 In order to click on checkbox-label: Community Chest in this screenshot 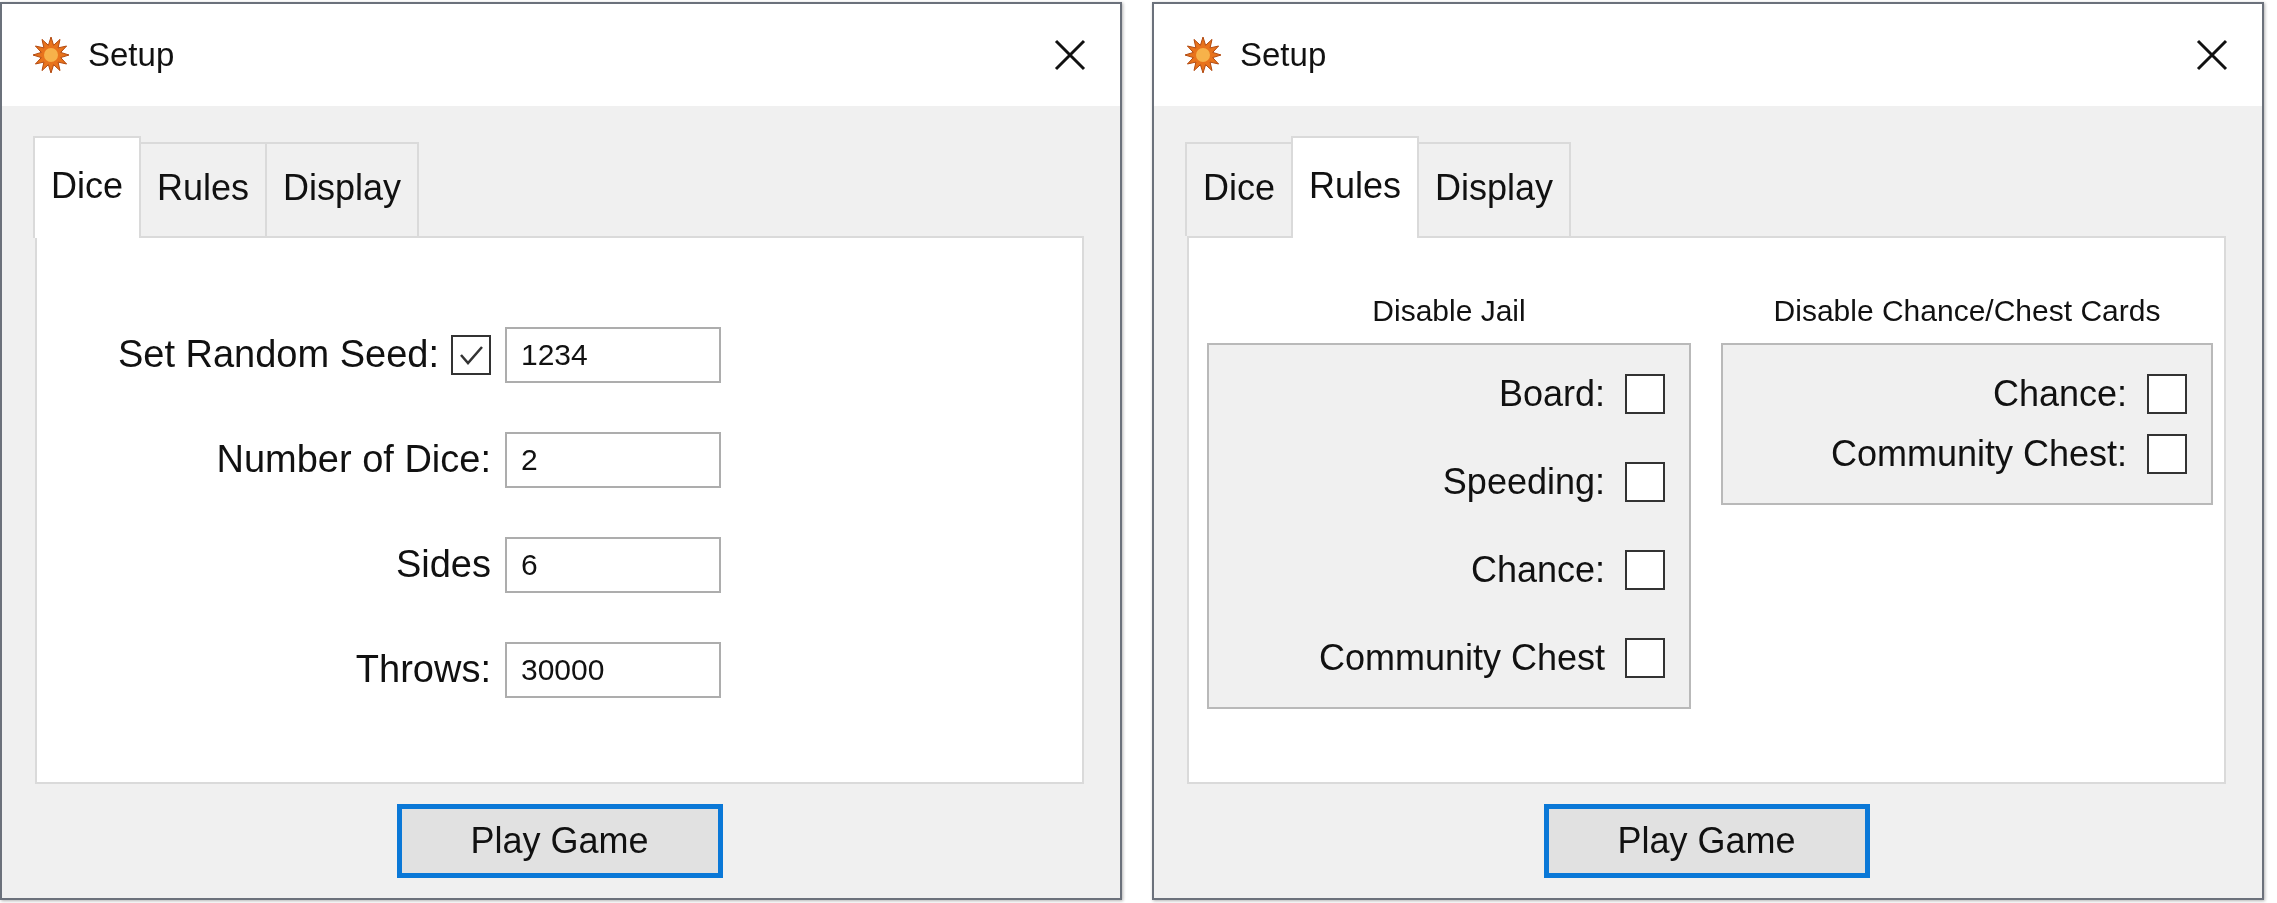, I will do `click(1461, 658)`.